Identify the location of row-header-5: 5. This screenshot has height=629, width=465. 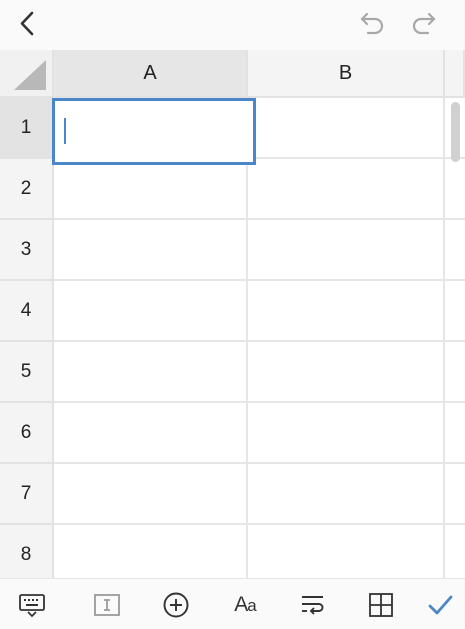
(27, 372).